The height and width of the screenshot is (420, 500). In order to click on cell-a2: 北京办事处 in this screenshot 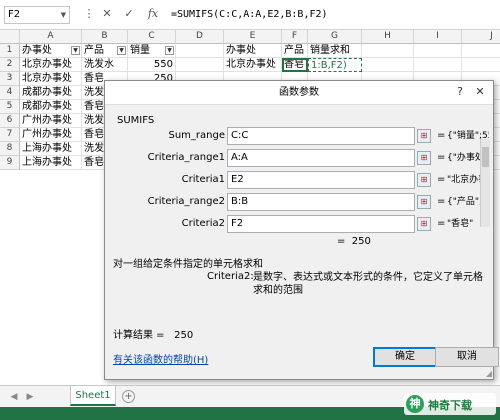, I will do `click(51, 65)`.